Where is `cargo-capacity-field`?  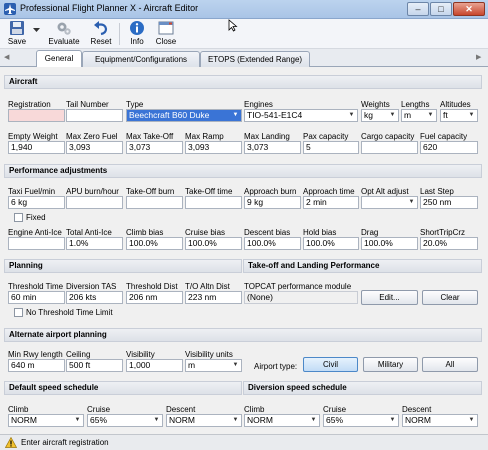 cargo-capacity-field is located at coordinates (389, 147).